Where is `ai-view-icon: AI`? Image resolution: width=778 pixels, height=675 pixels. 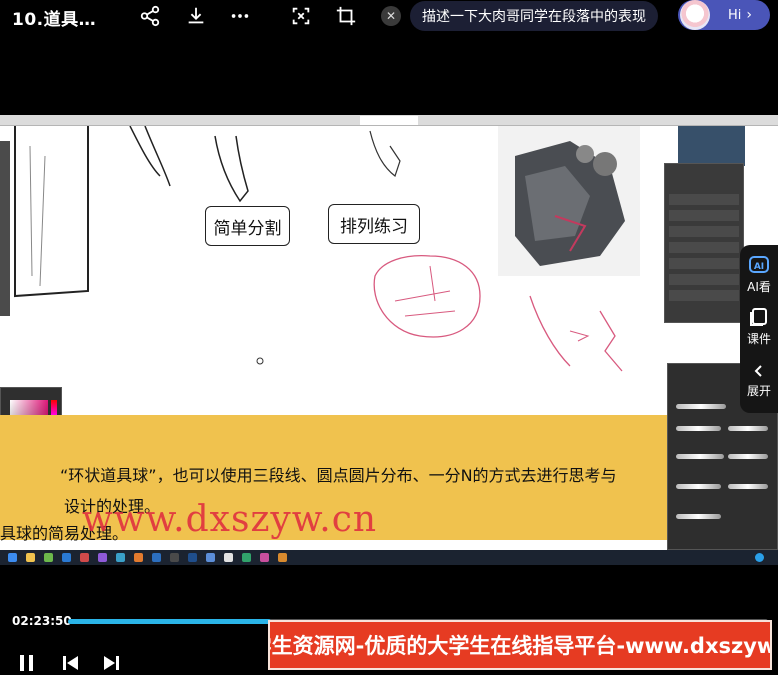 ai-view-icon: AI is located at coordinates (759, 264).